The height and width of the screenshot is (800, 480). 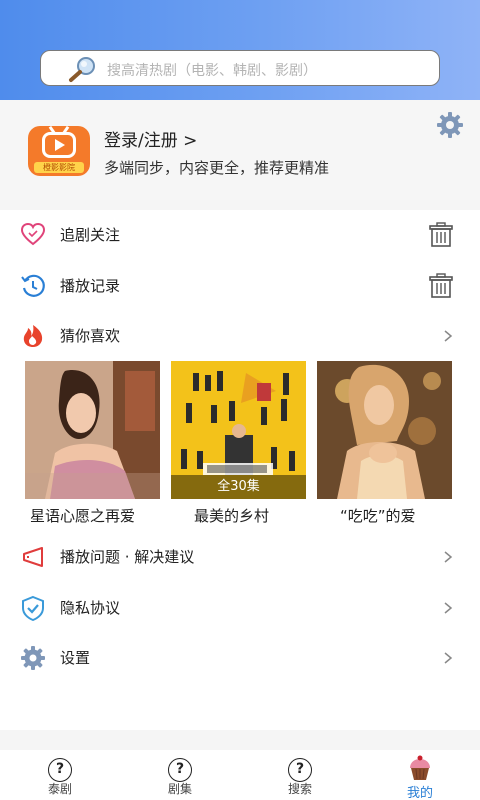 What do you see at coordinates (410, 515) in the screenshot?
I see `poster-title: “吃吃”的爱` at bounding box center [410, 515].